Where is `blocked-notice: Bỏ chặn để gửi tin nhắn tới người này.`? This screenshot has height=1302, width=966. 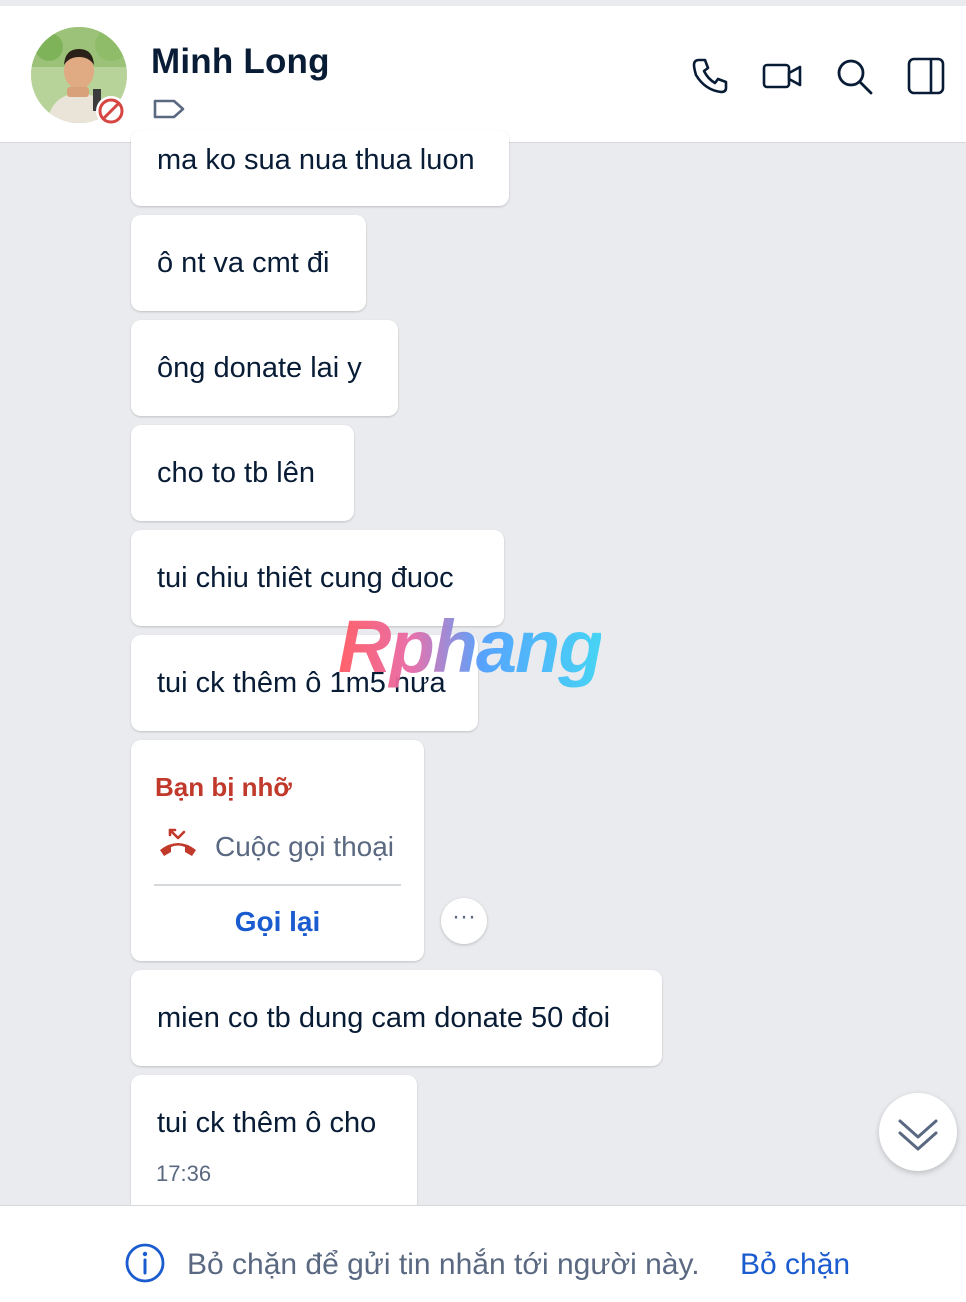 blocked-notice: Bỏ chặn để gửi tin nhắn tới người này. is located at coordinates (443, 1264).